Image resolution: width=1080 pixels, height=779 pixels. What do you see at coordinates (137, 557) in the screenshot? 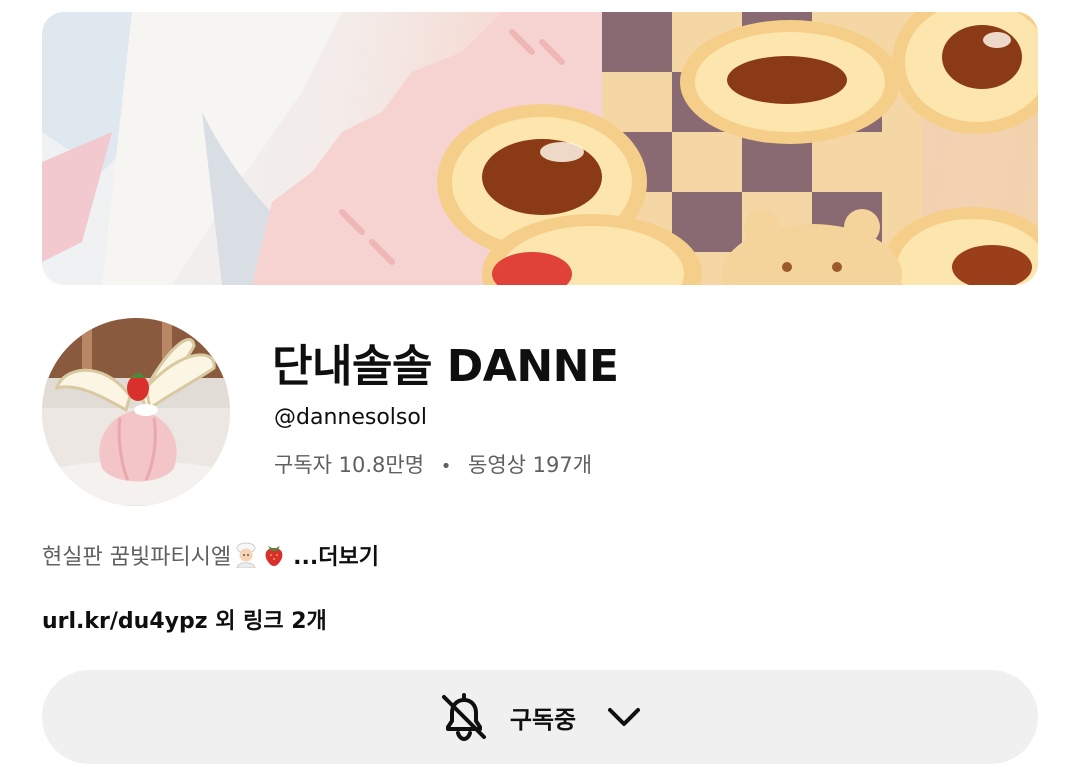
I see `description-text: 현실판 꿈빛파티시엘` at bounding box center [137, 557].